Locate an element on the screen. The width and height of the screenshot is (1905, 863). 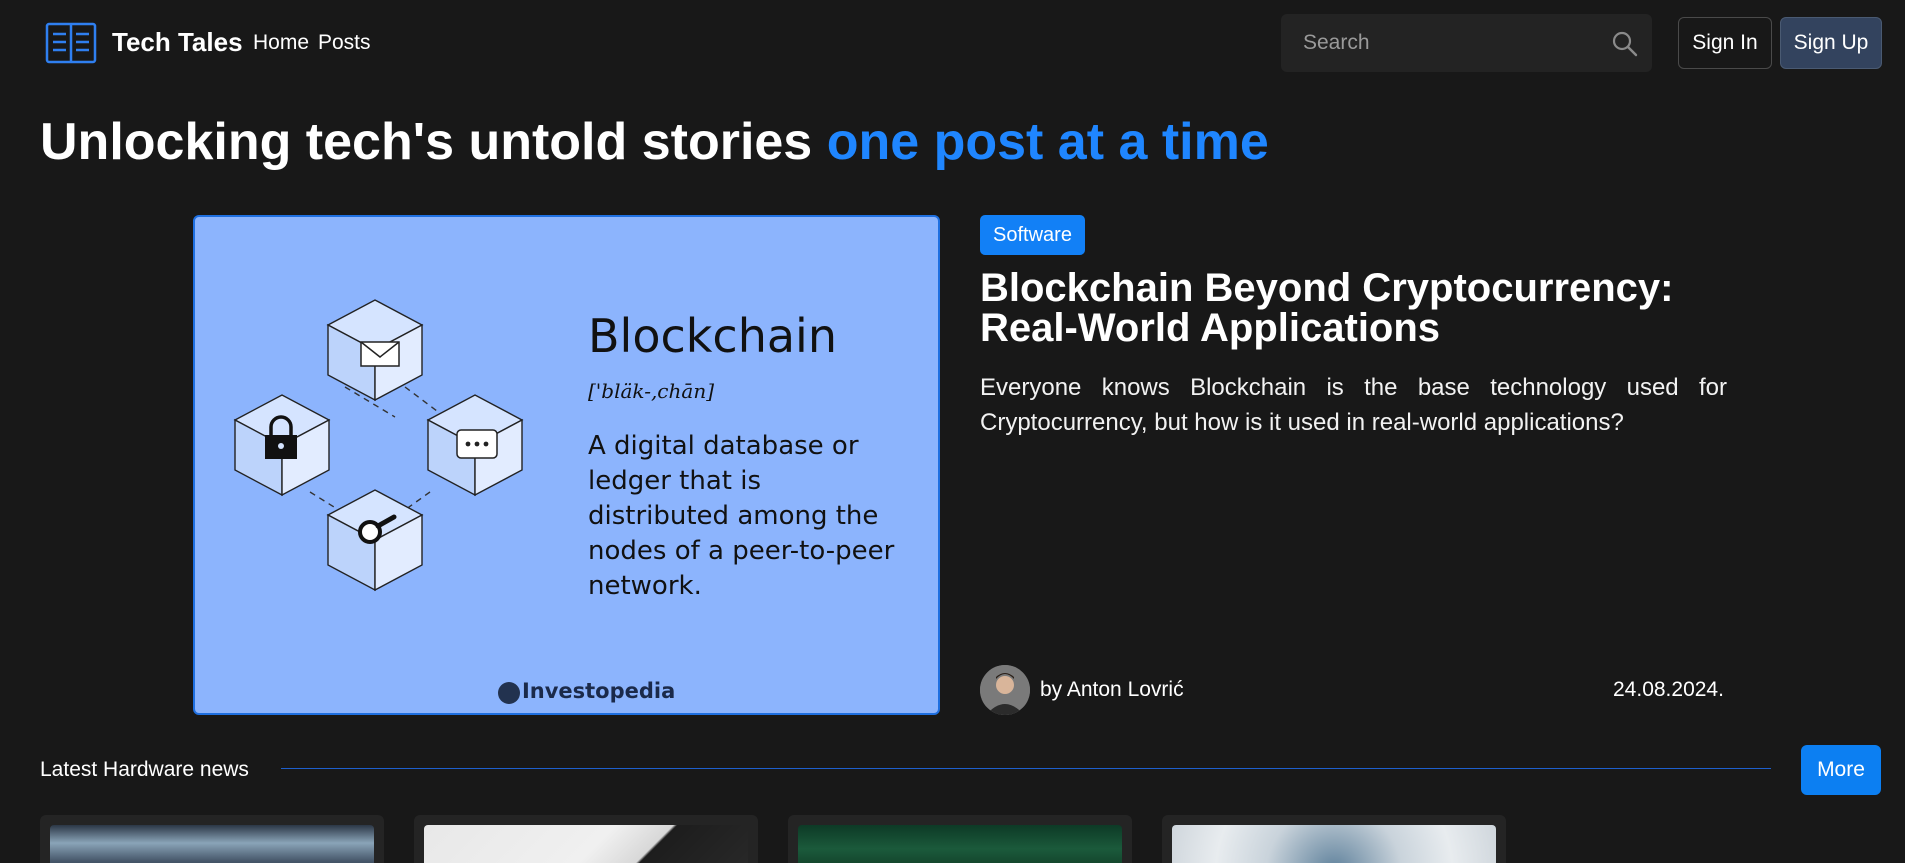
search-box is located at coordinates (1466, 43).